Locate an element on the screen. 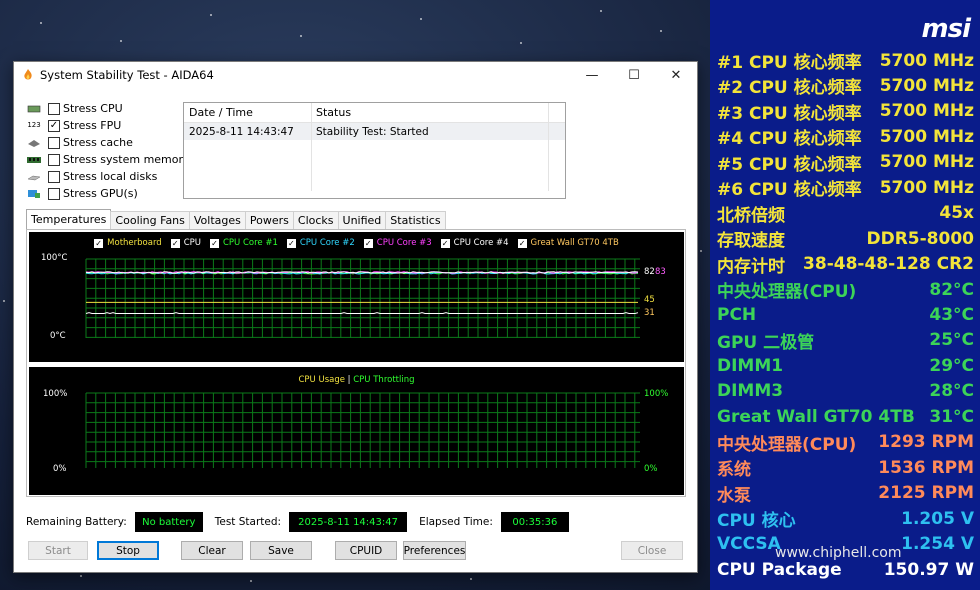 Image resolution: width=980 pixels, height=590 pixels. osd-row-value: 1.205 V is located at coordinates (937, 518).